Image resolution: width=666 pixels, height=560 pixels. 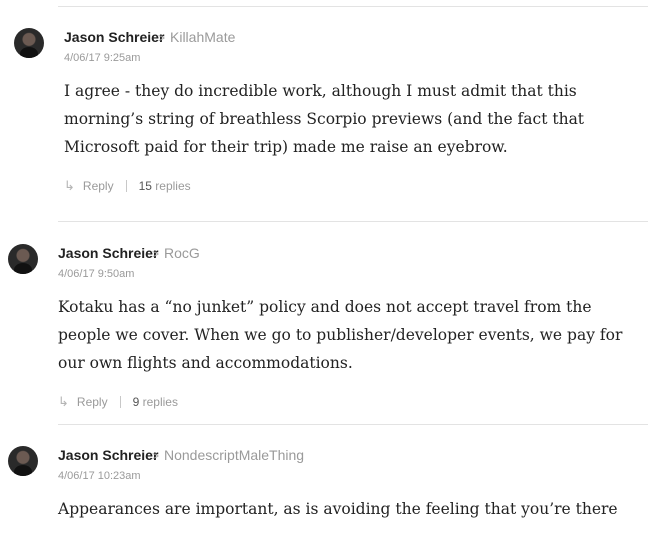 I want to click on reply-to-user: RocG, so click(x=182, y=253).